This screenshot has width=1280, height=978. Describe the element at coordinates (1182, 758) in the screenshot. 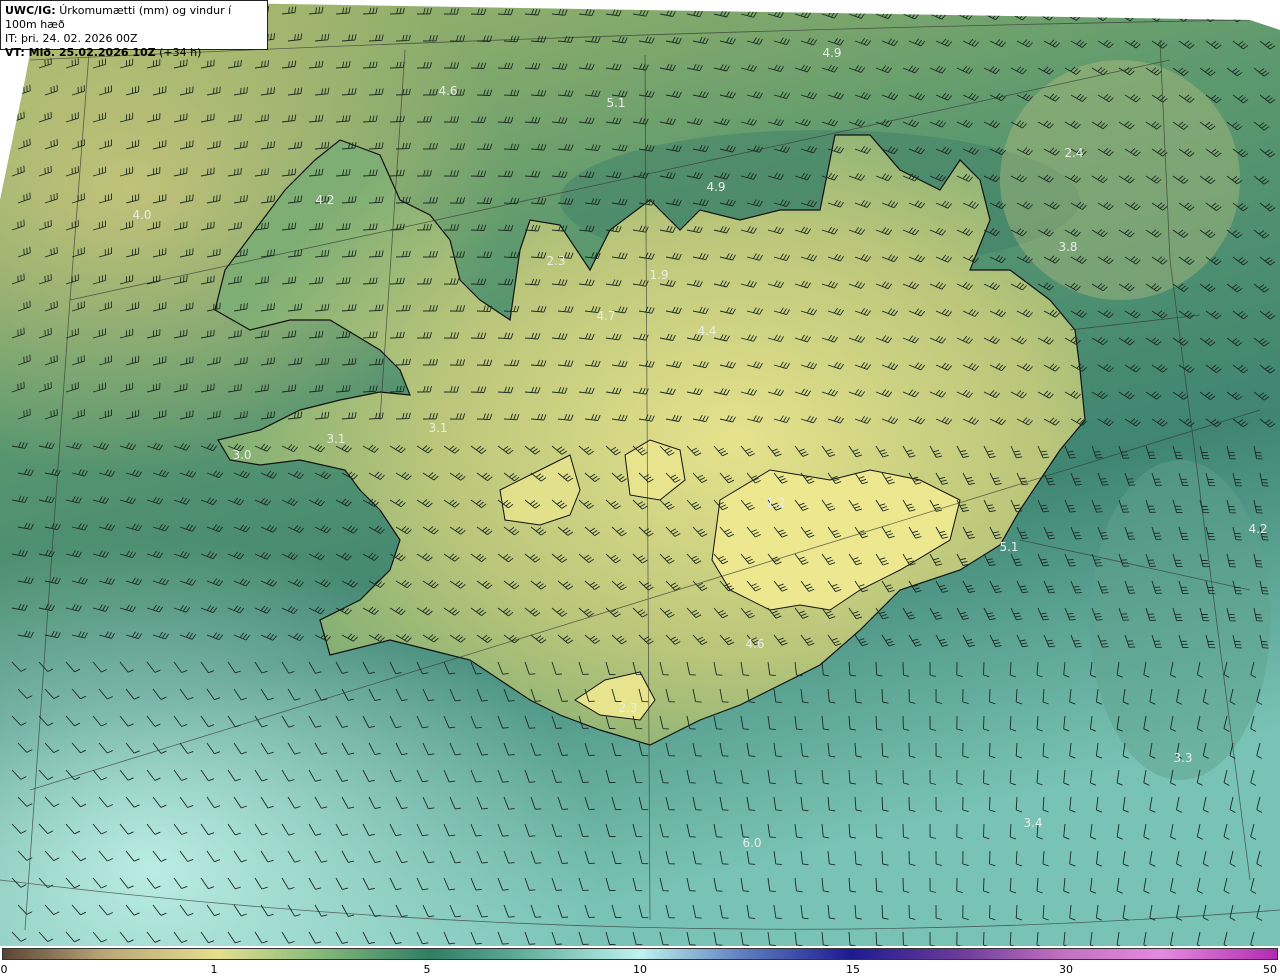

I see `precip-value-label: 3.3` at that location.